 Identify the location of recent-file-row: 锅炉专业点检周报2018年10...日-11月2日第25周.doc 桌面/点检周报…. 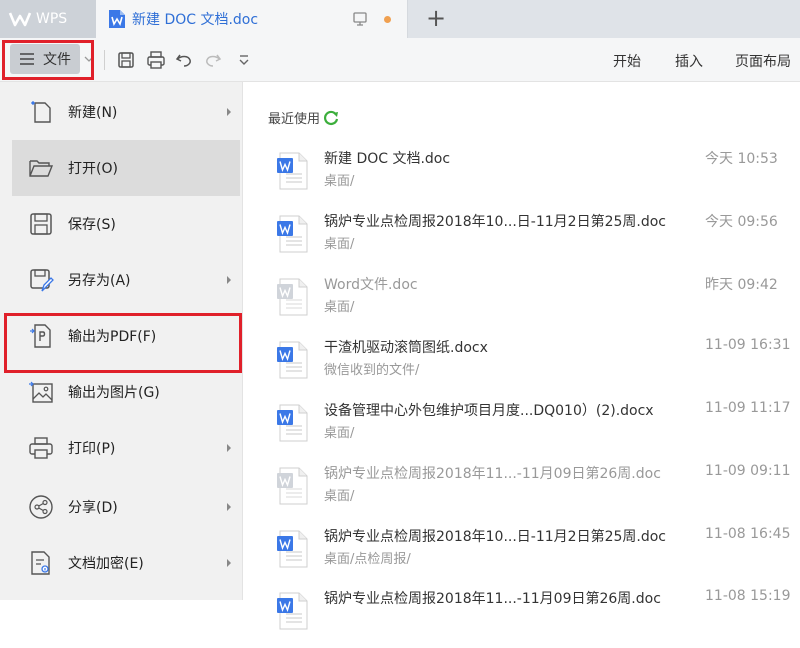
(534, 556).